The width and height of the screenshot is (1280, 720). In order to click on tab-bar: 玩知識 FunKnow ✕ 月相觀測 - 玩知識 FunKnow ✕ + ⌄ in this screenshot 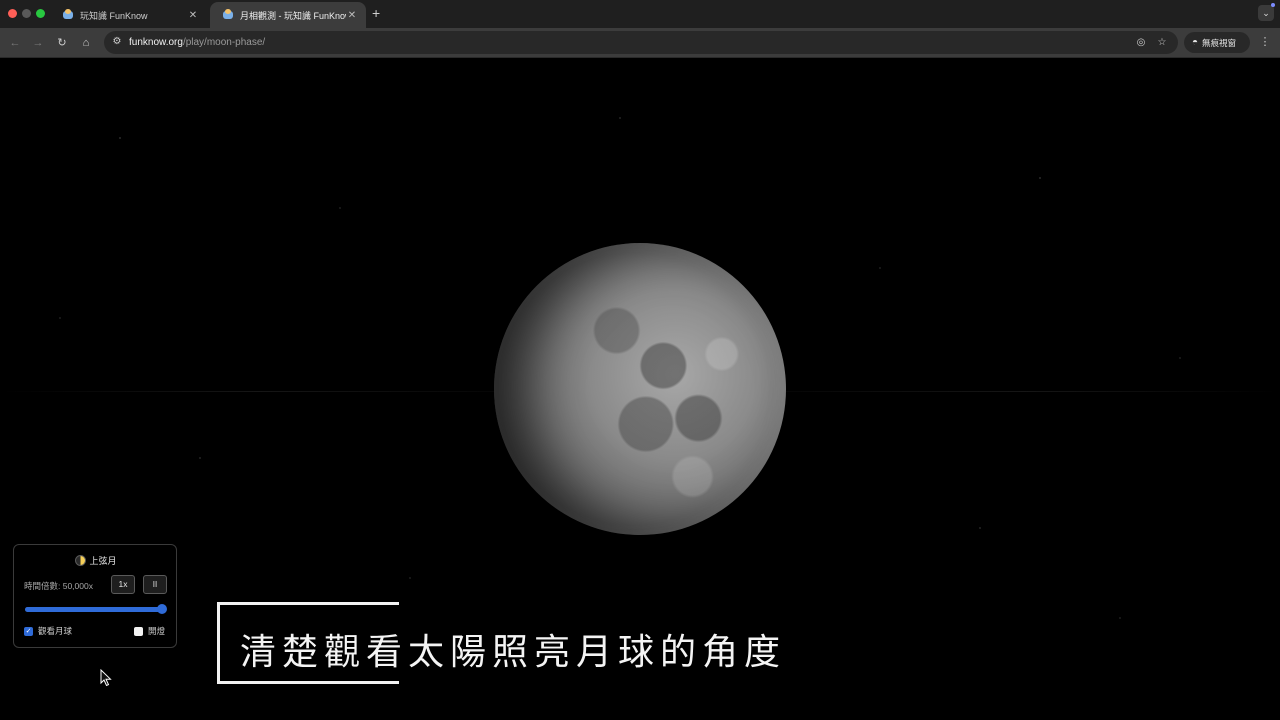, I will do `click(640, 14)`.